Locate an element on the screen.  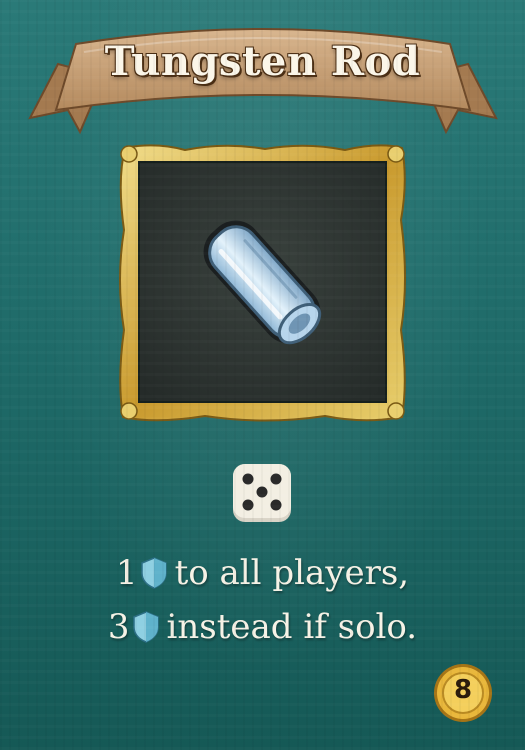
effect-amount: 1 is located at coordinates (126, 573).